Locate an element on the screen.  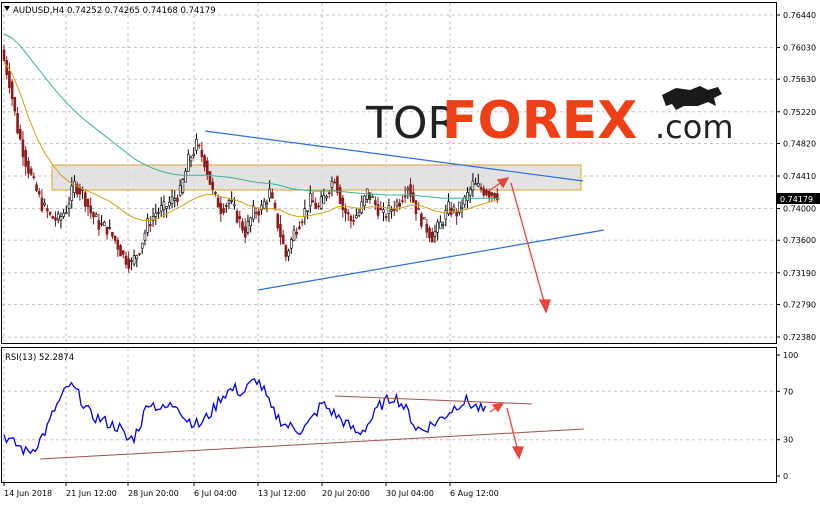
price-tick-label: 0.74820 is located at coordinates (799, 143).